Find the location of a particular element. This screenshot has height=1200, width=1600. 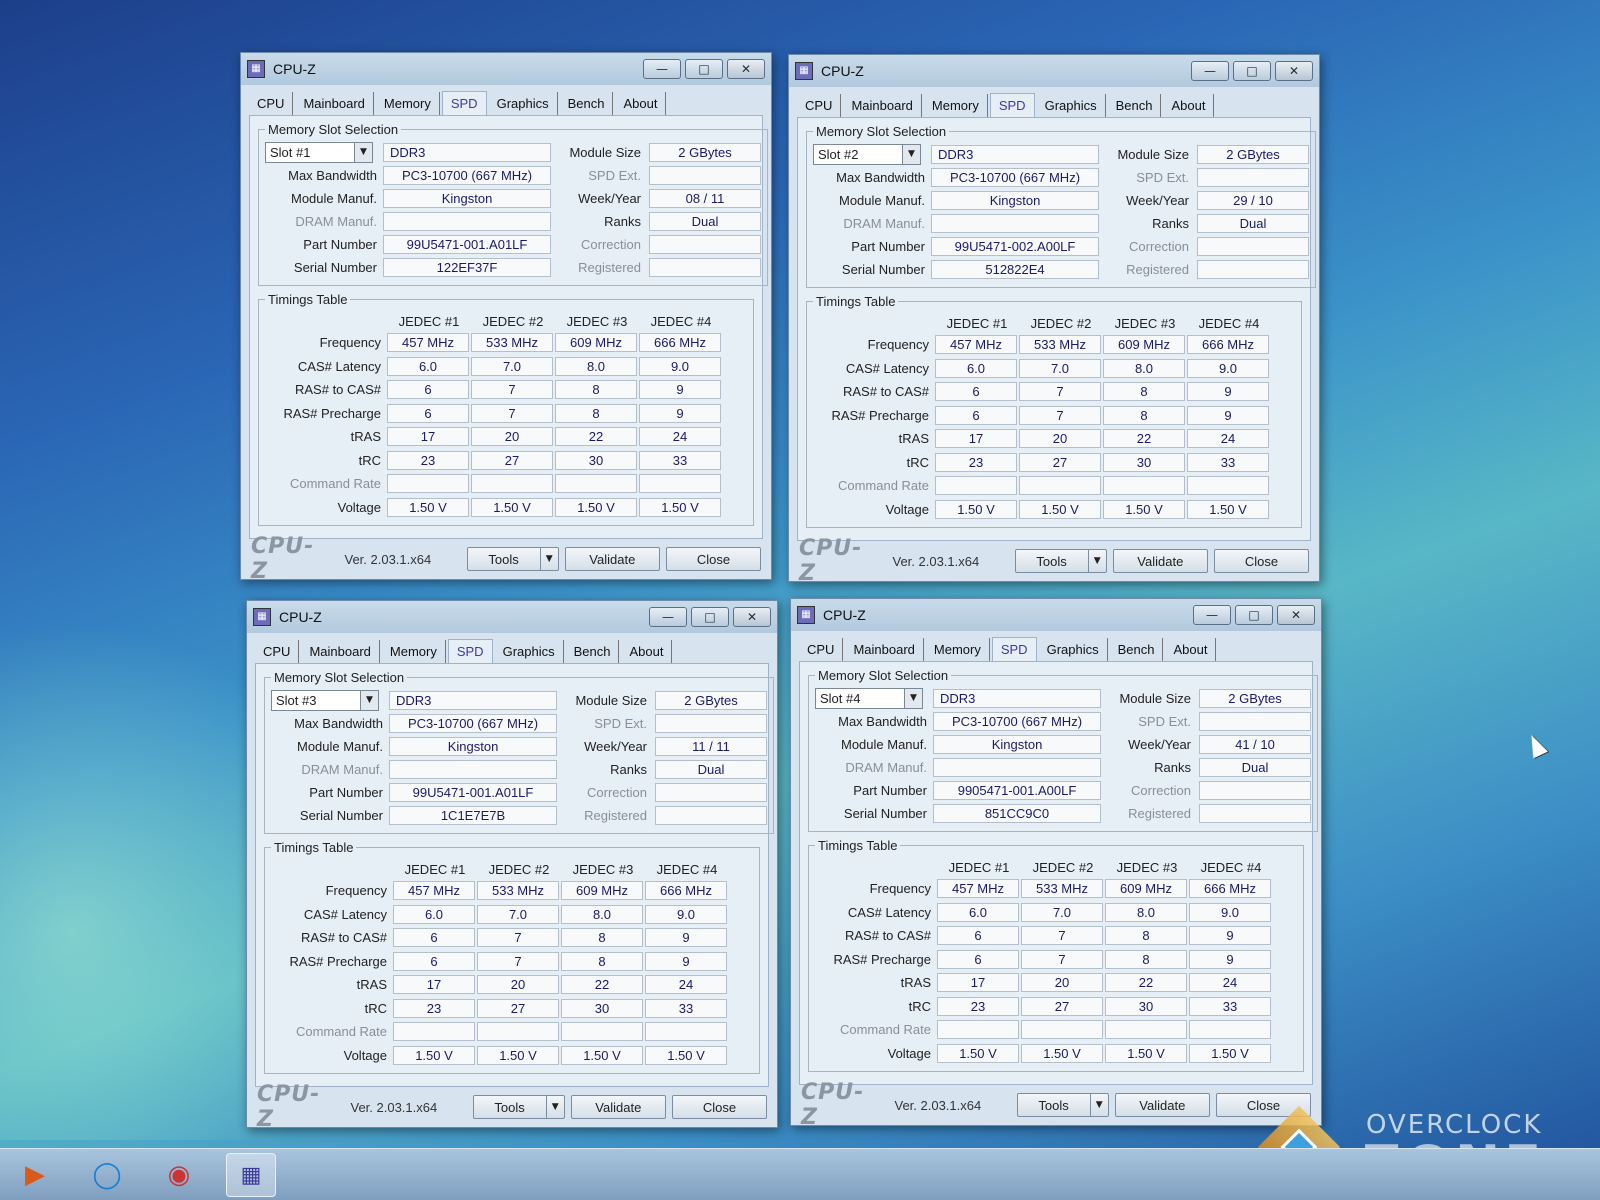

timing-cell: 9.0 is located at coordinates (686, 914).